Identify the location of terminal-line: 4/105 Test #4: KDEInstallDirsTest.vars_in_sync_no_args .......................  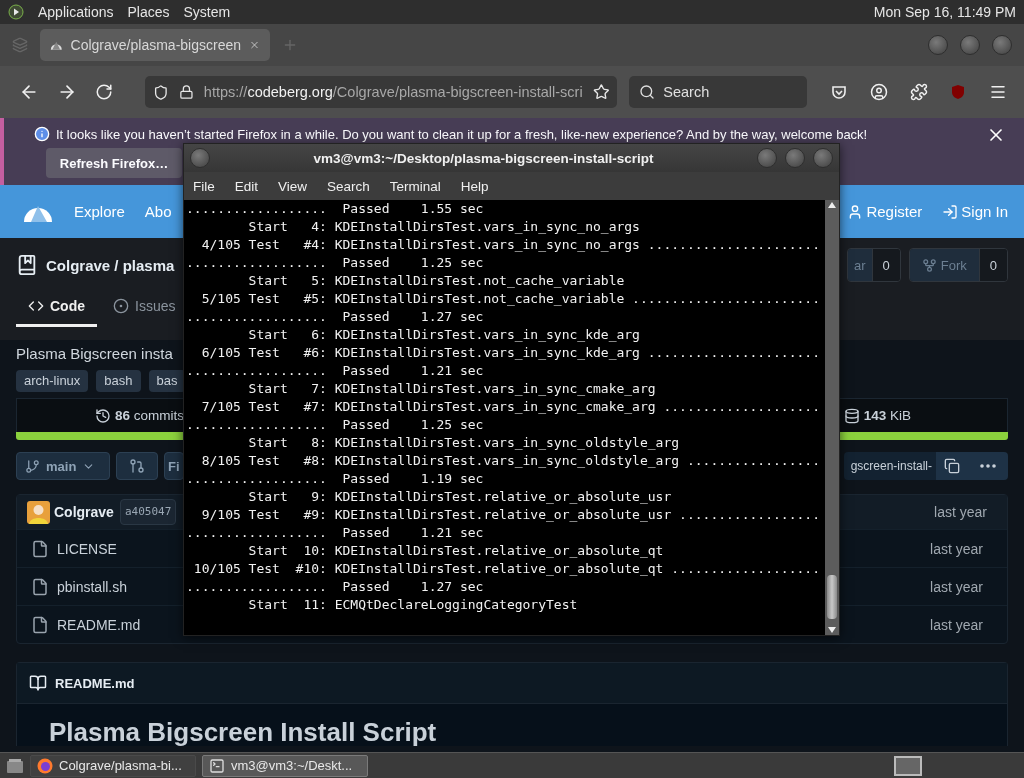
(510, 245).